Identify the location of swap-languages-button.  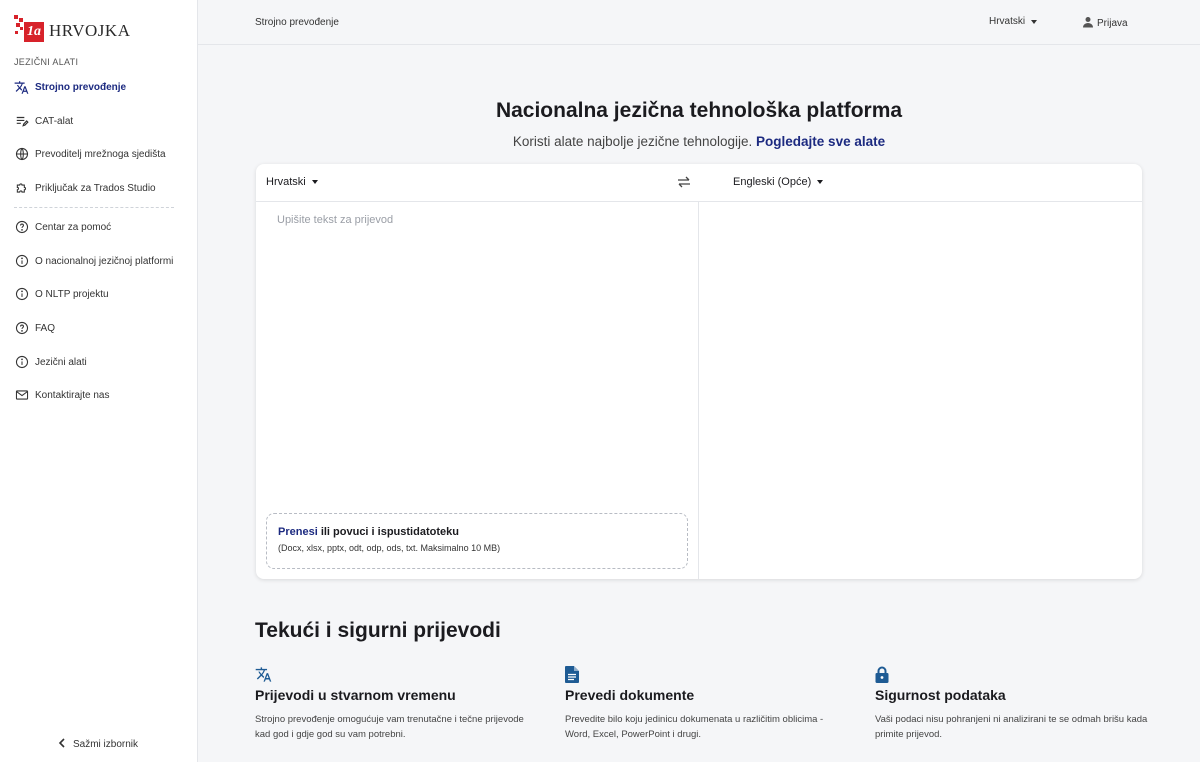
(685, 183).